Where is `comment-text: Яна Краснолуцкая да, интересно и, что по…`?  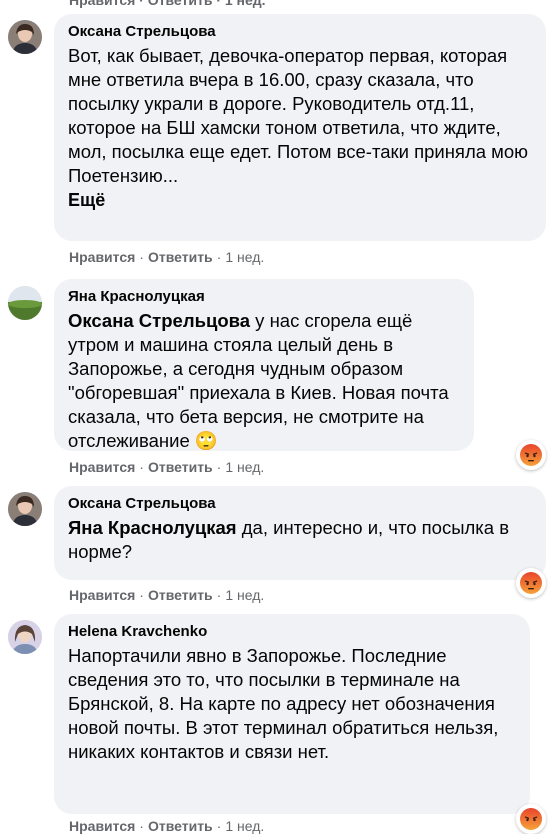 comment-text: Яна Краснолуцкая да, интересно и, что по… is located at coordinates (300, 540).